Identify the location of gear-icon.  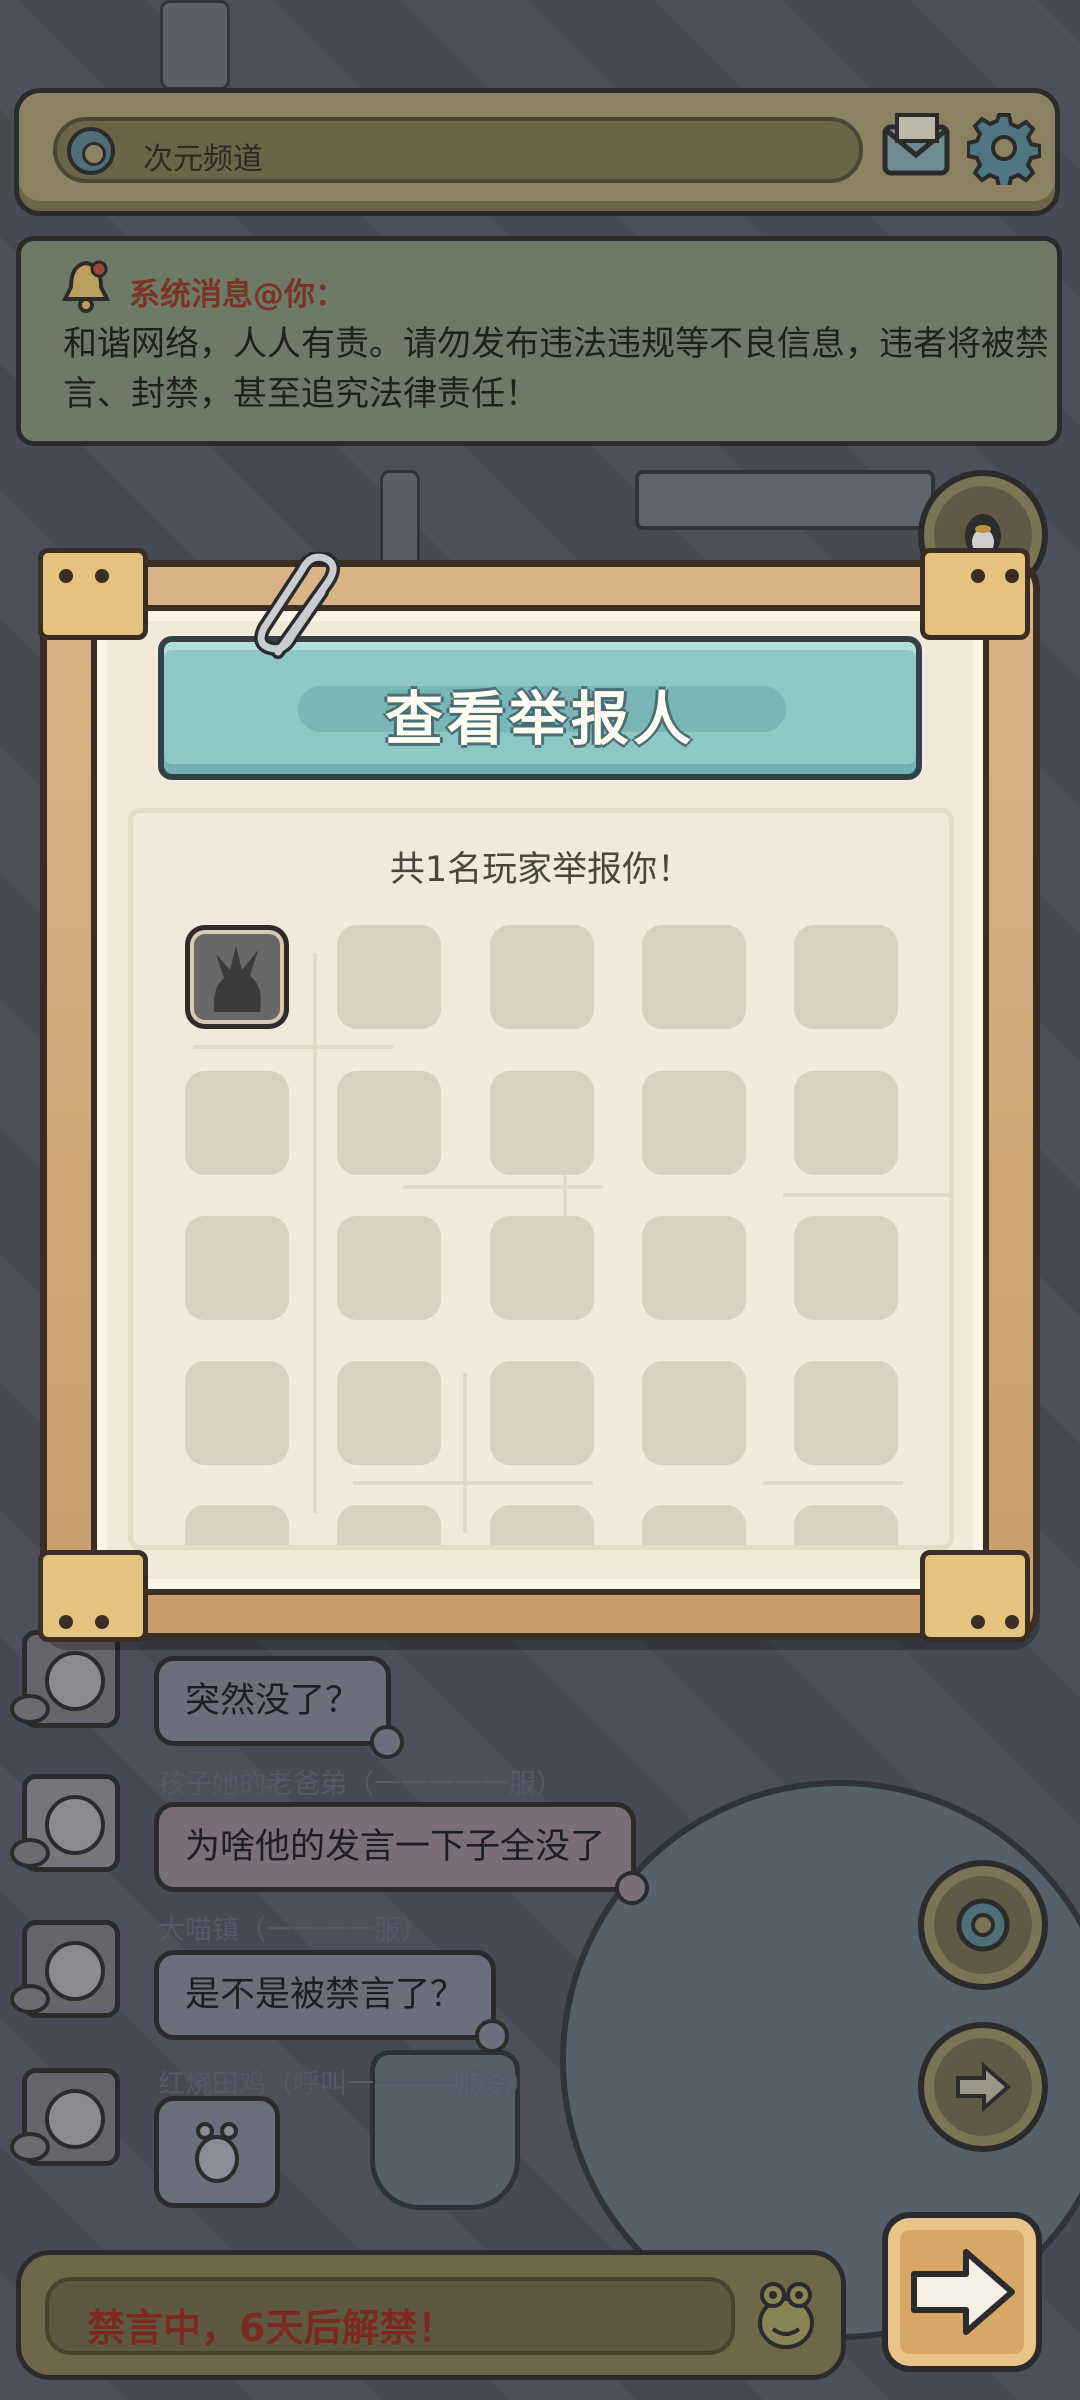
(1004, 151).